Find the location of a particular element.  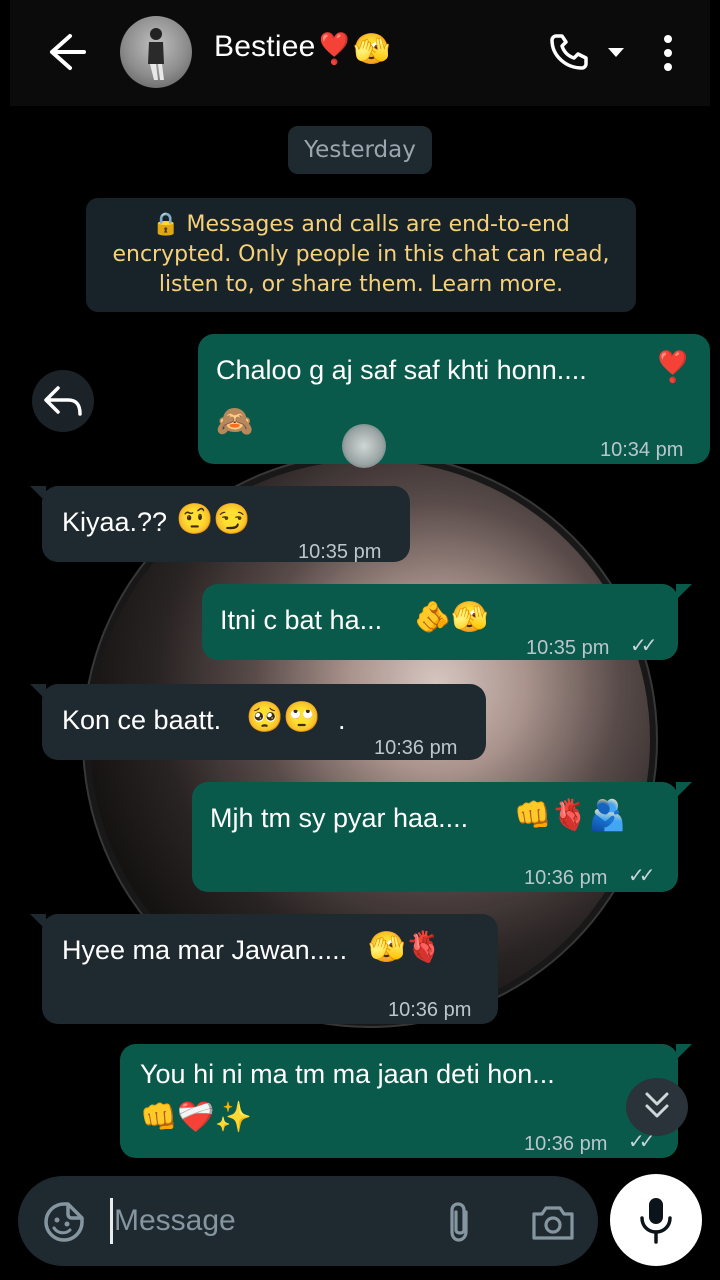

message-bubble-incoming: Kon ce baatt. 🥺🙄 . 10:36 pm is located at coordinates (264, 722).